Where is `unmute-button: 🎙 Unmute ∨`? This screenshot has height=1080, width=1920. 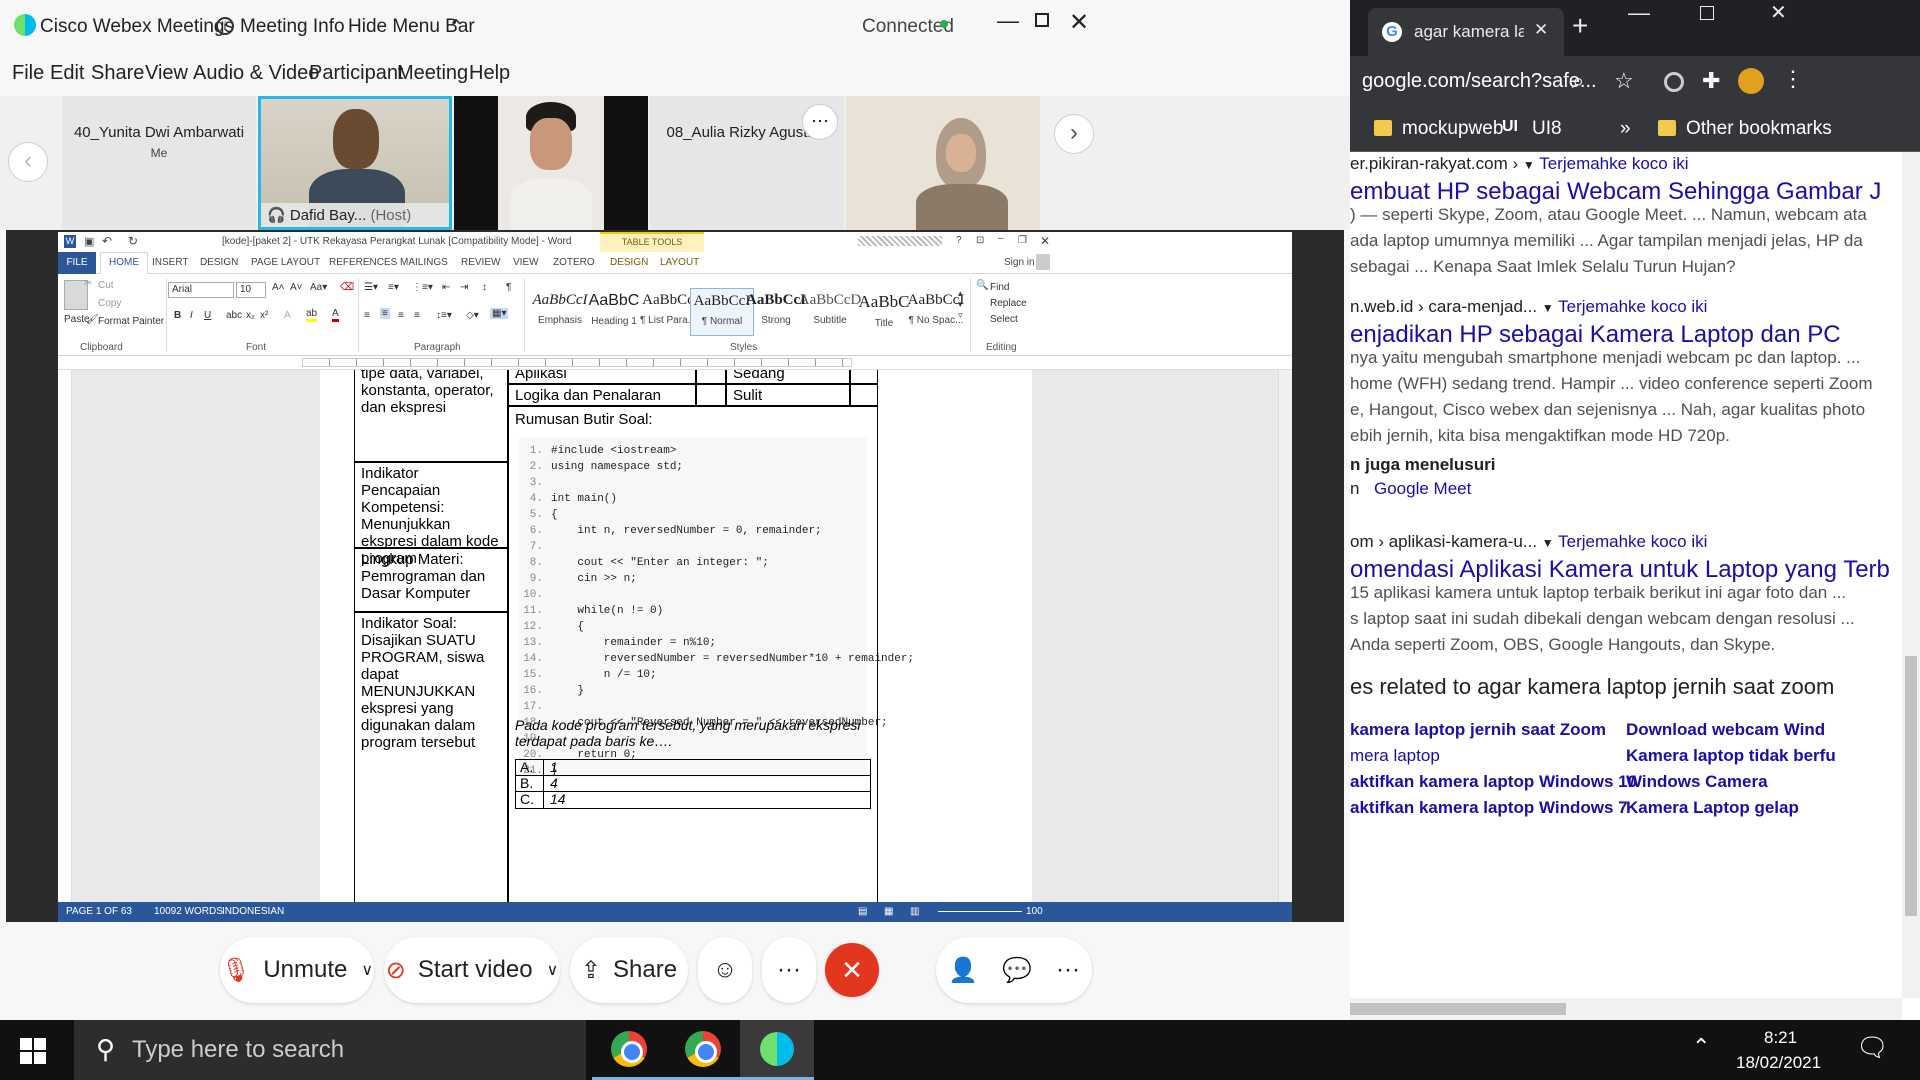
unmute-button: 🎙 Unmute ∨ is located at coordinates (297, 970).